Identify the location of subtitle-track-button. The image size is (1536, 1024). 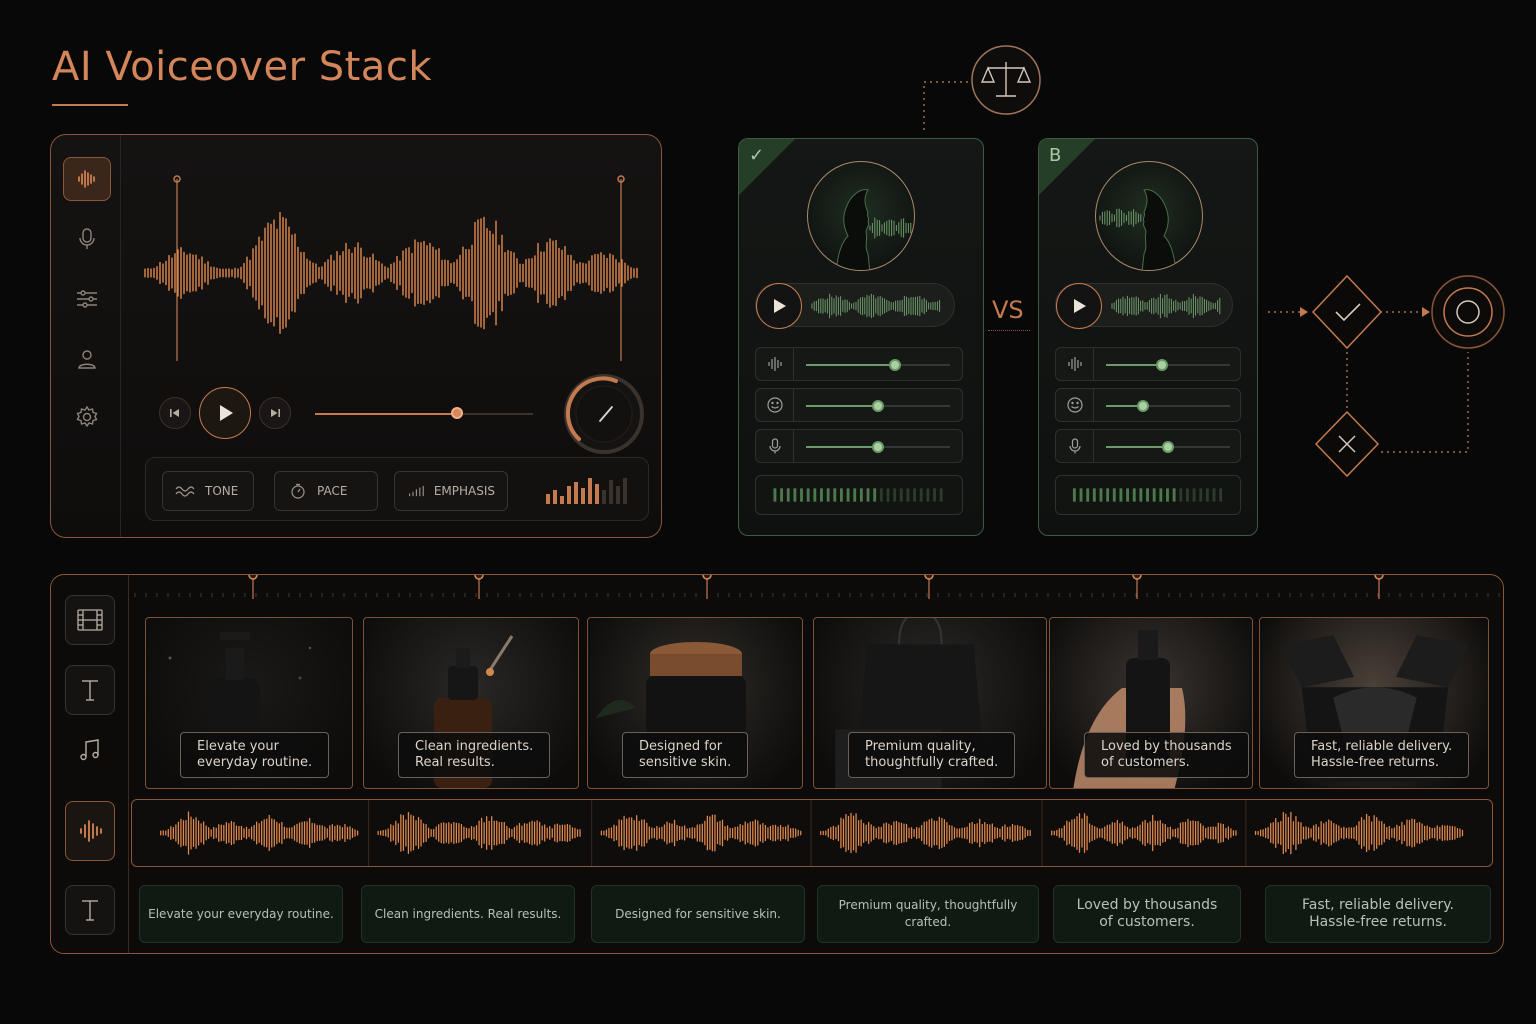
(90, 910).